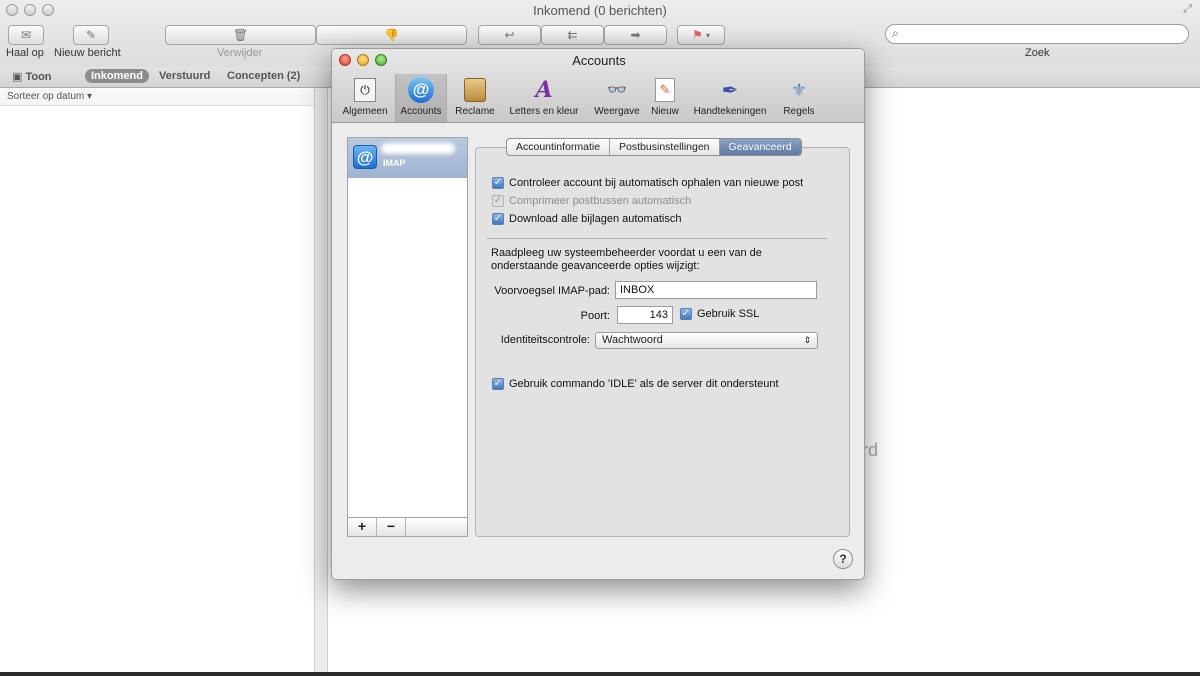 Image resolution: width=1200 pixels, height=676 pixels. Describe the element at coordinates (263, 76) in the screenshot. I see `favorite-drafts: Concepten (2)` at that location.